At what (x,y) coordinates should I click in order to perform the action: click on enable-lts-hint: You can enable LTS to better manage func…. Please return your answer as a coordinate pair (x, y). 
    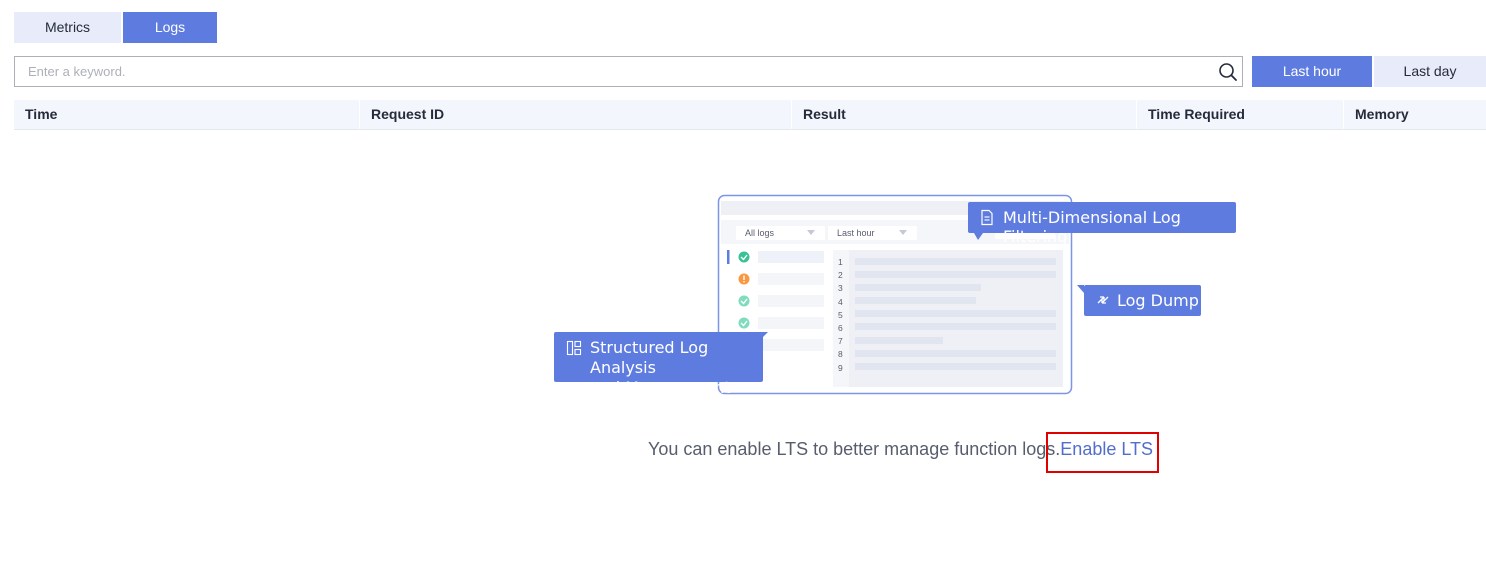
    Looking at the image, I should click on (854, 449).